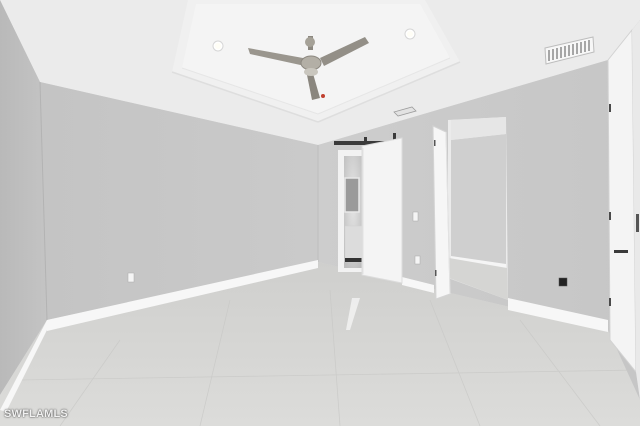 The height and width of the screenshot is (426, 640). I want to click on bathroom-doorway, so click(351, 211).